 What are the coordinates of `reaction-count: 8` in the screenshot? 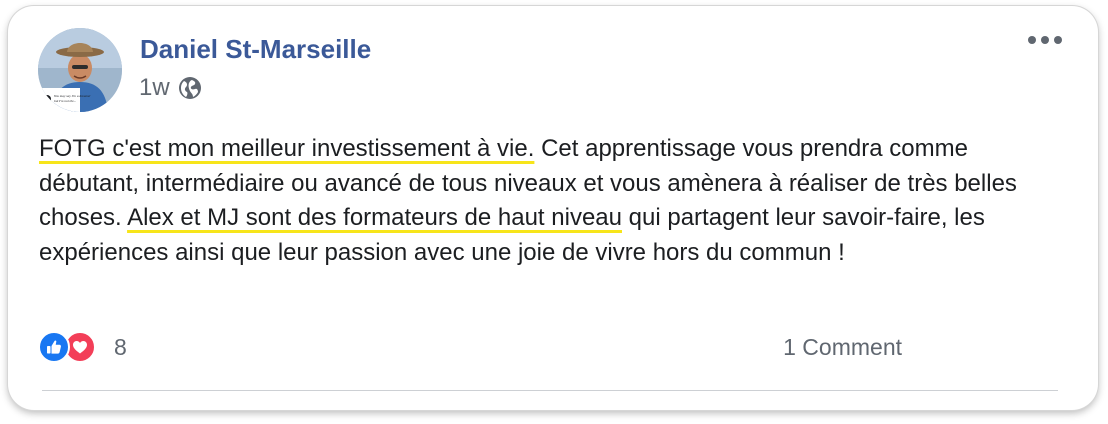 It's located at (120, 347).